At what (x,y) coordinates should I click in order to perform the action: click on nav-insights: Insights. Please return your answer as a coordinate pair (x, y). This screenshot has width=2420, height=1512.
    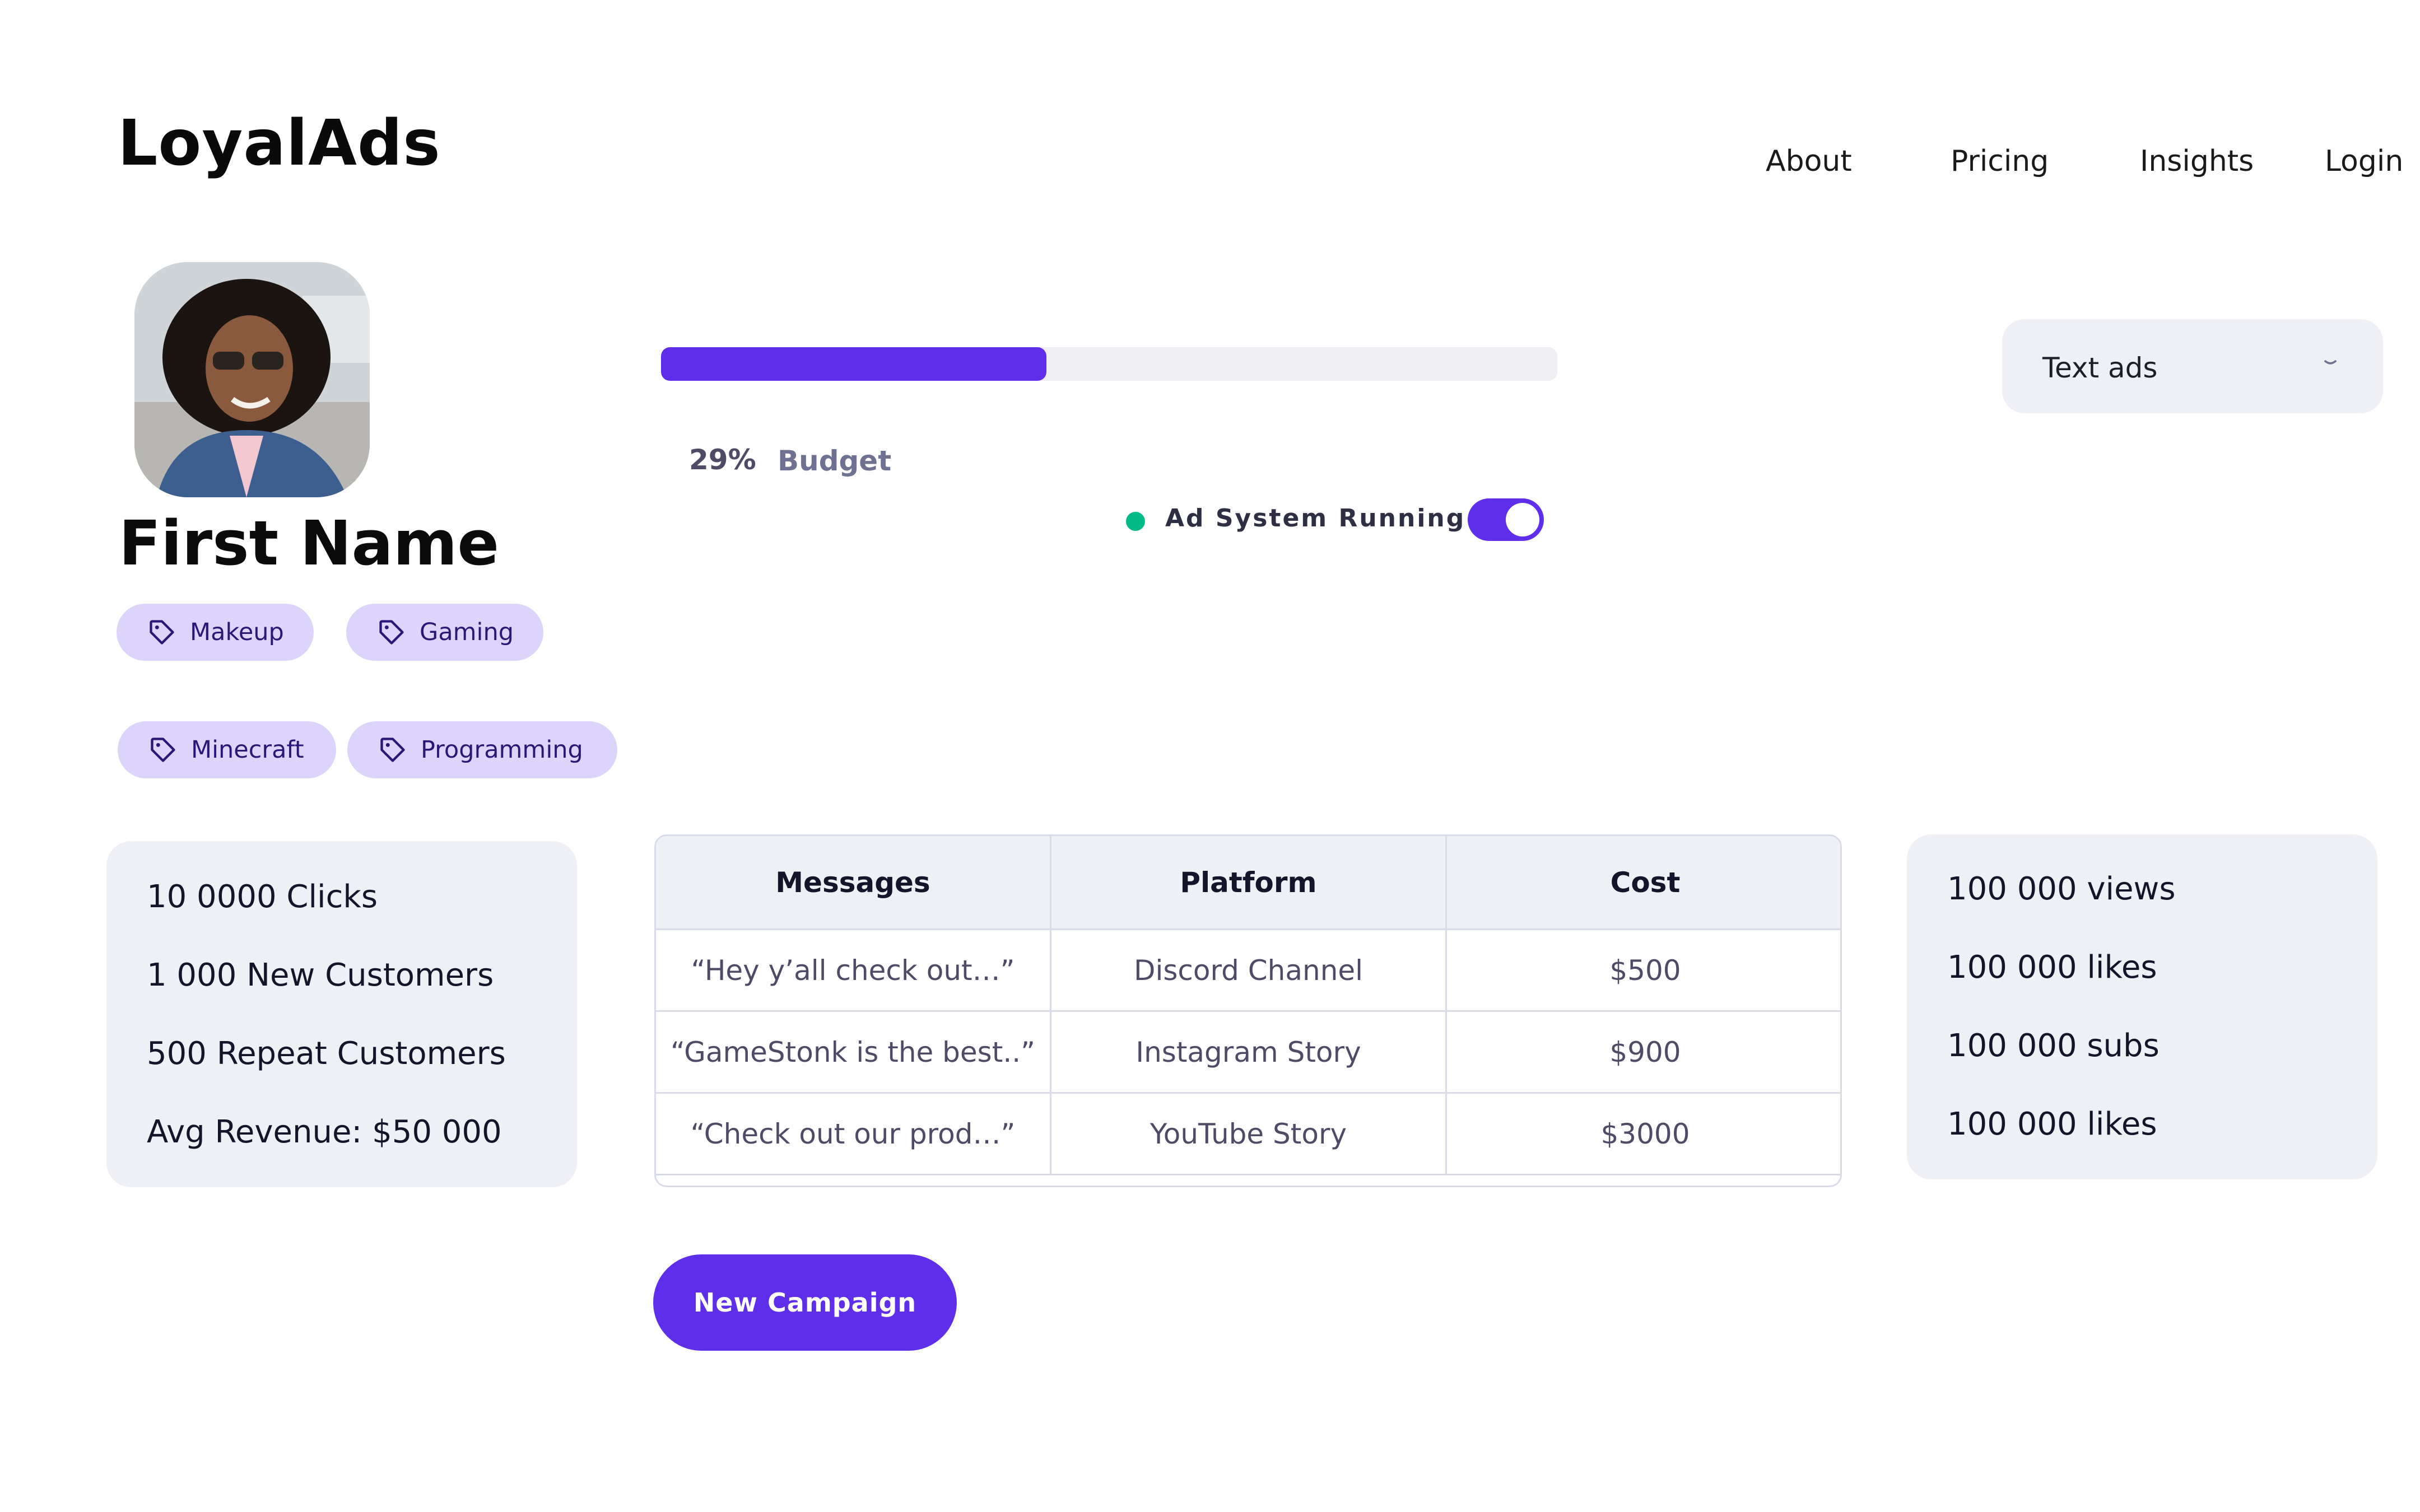
    Looking at the image, I should click on (2197, 162).